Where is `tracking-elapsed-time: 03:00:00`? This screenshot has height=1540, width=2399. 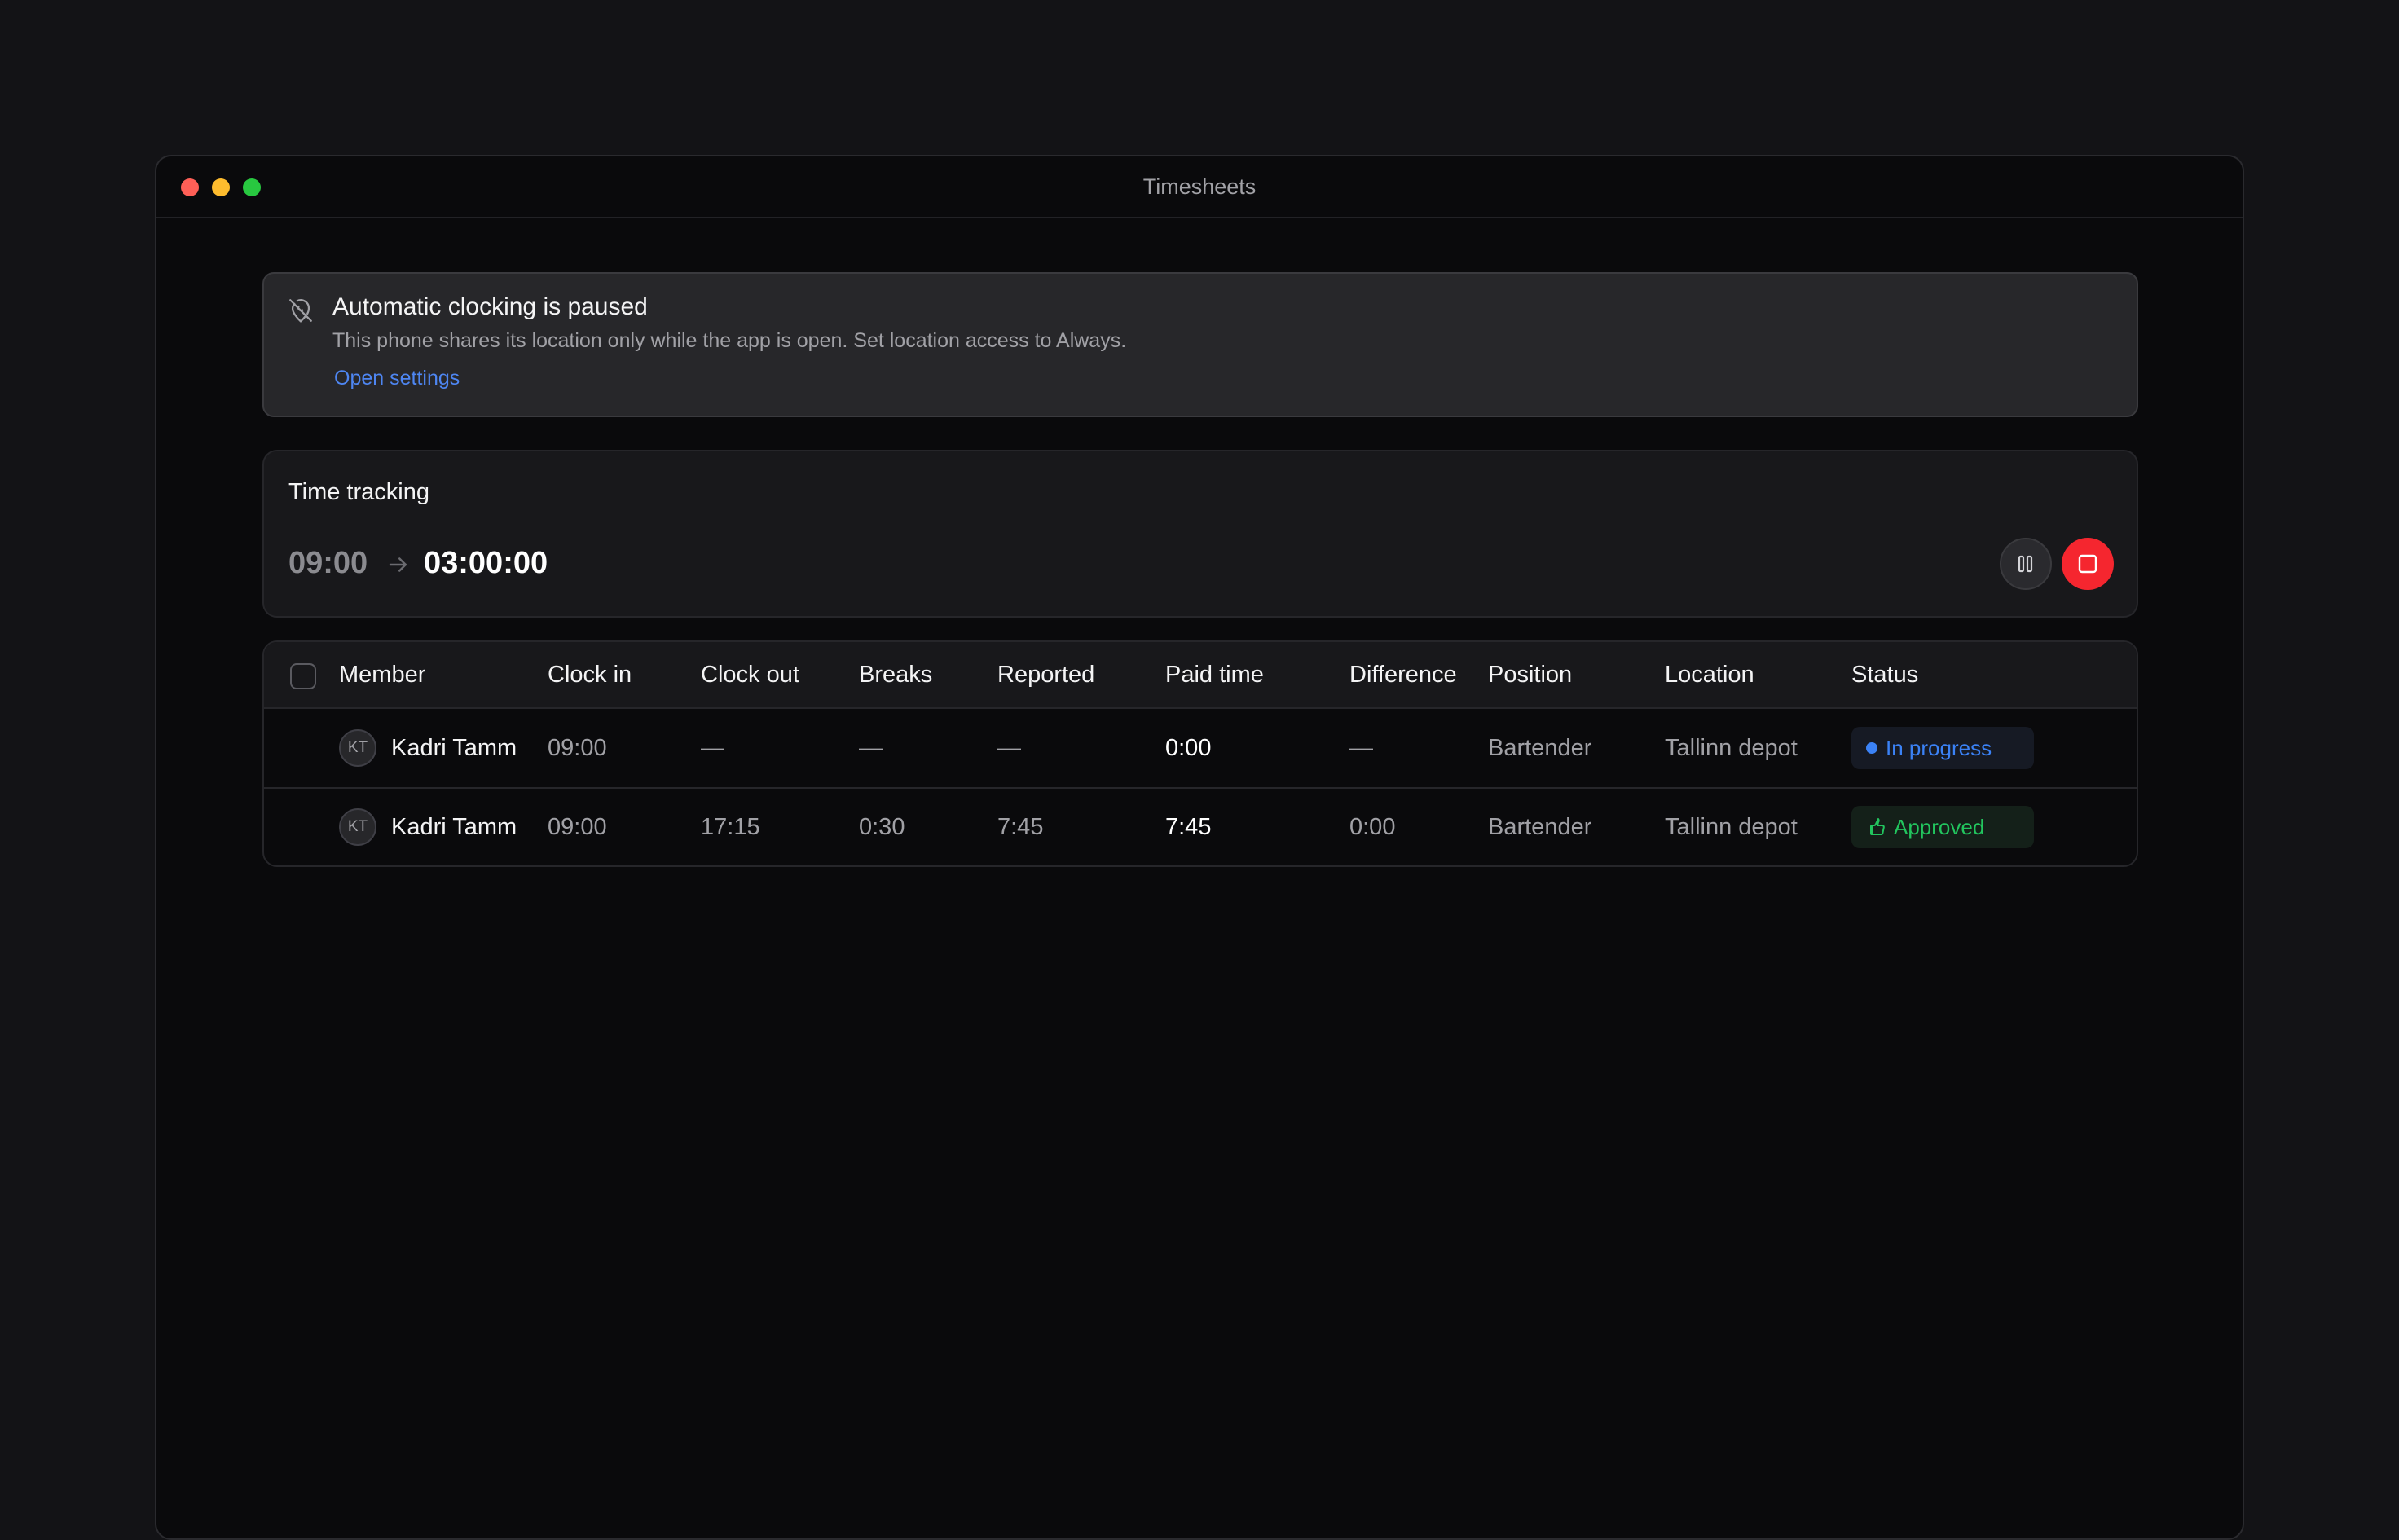
tracking-elapsed-time: 03:00:00 is located at coordinates (486, 563).